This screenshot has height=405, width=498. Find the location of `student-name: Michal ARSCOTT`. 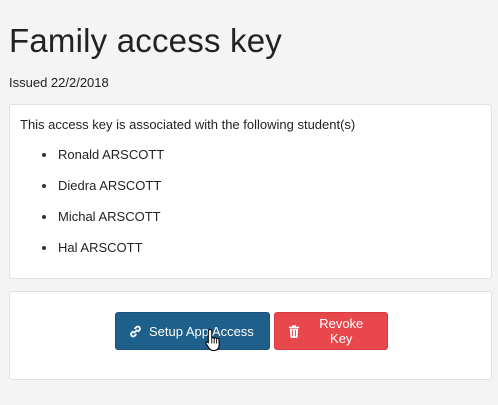

student-name: Michal ARSCOTT is located at coordinates (109, 216).